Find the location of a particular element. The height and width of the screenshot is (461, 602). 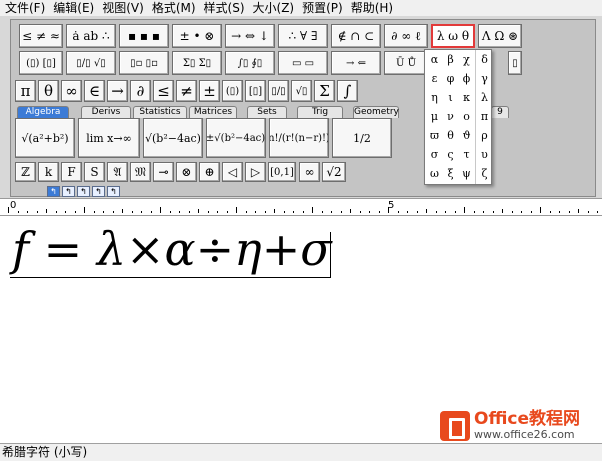

palette-labeled-arrows: → ⇐ is located at coordinates (356, 63).